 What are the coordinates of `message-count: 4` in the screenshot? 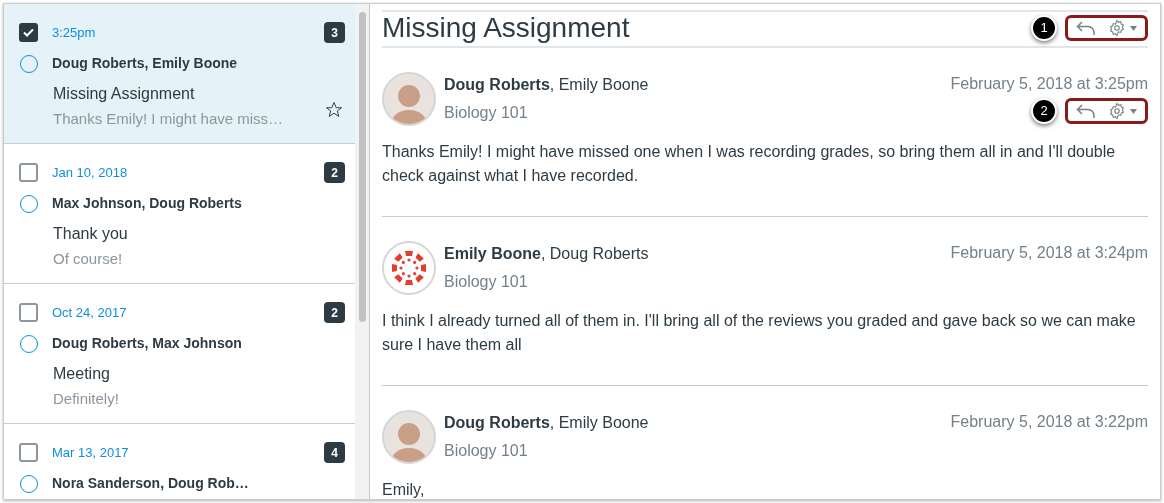 It's located at (334, 452).